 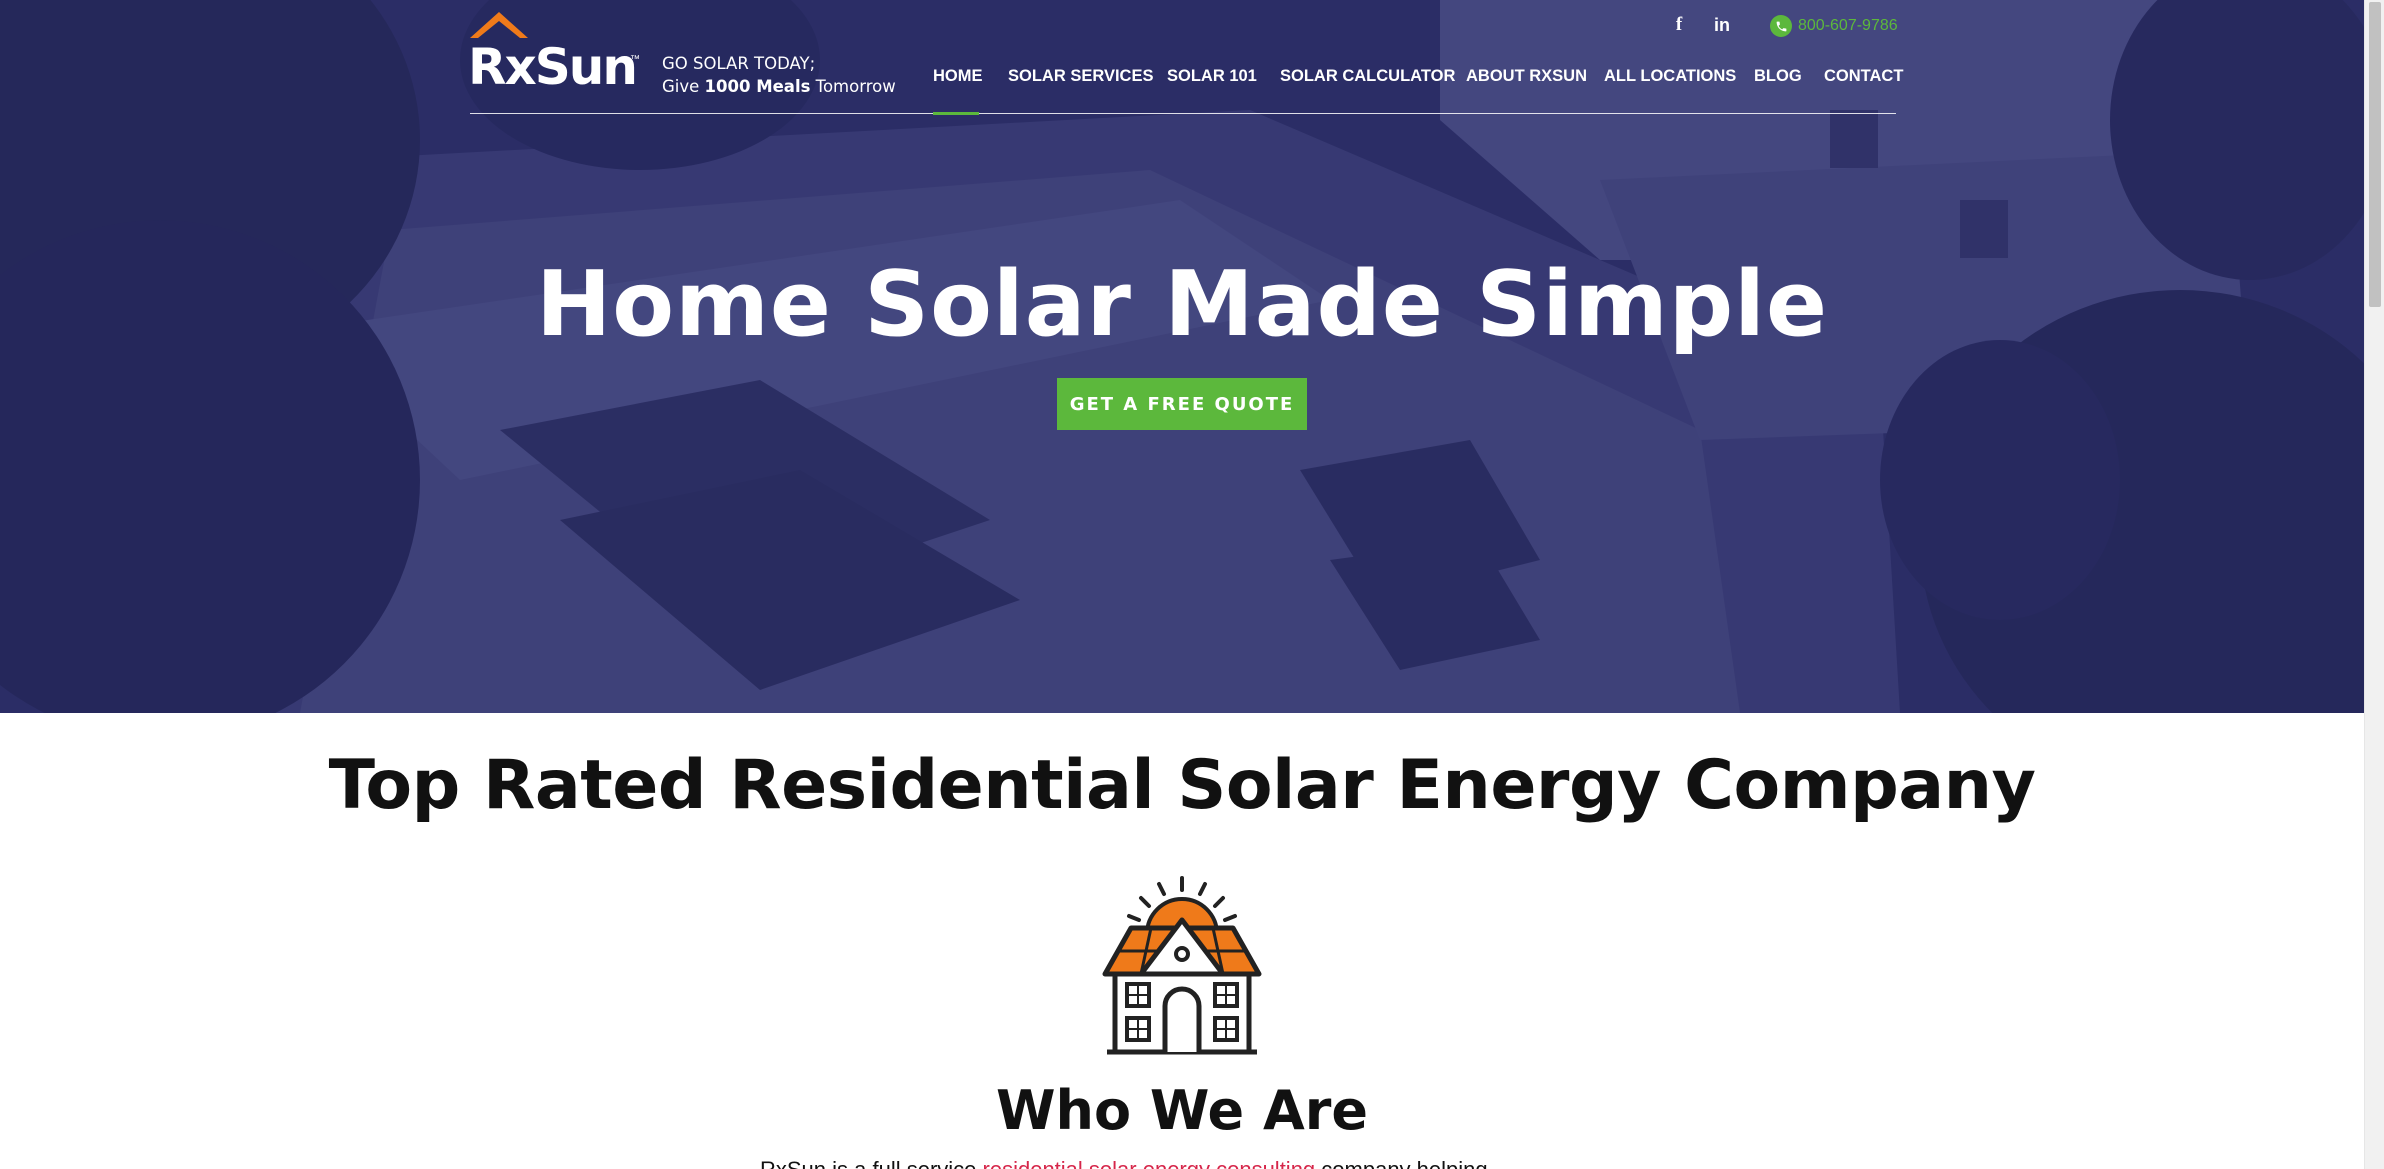 I want to click on phone-number: 800-607-9786, so click(x=1848, y=25).